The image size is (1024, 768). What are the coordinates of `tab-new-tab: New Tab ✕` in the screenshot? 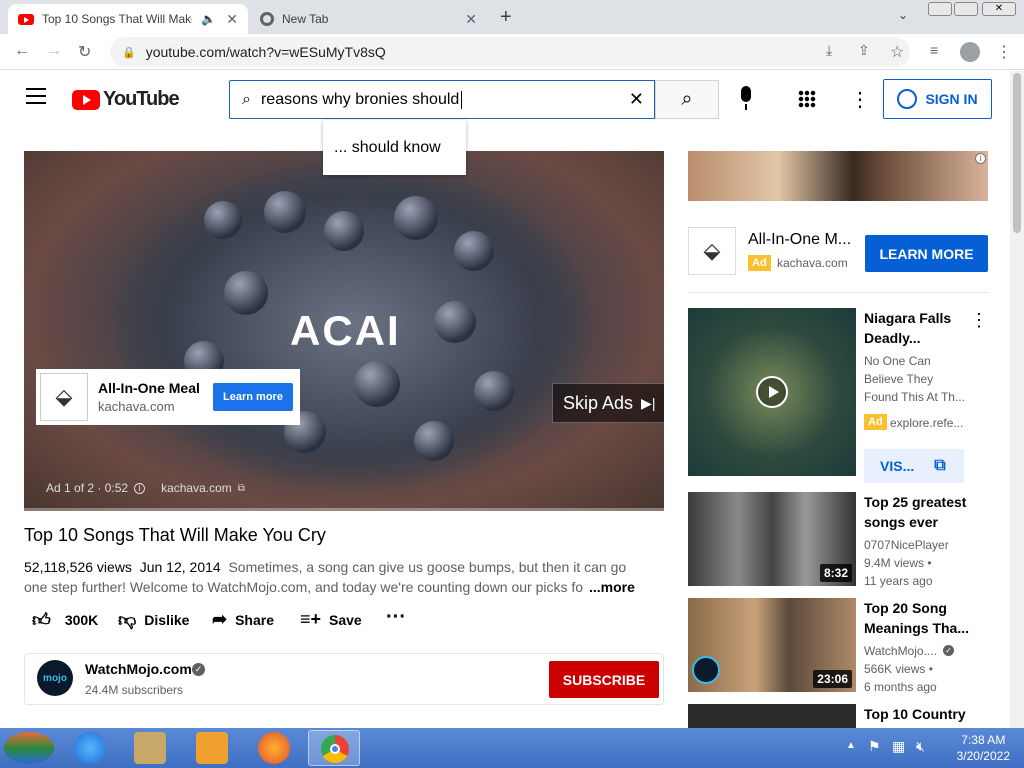 It's located at (369, 19).